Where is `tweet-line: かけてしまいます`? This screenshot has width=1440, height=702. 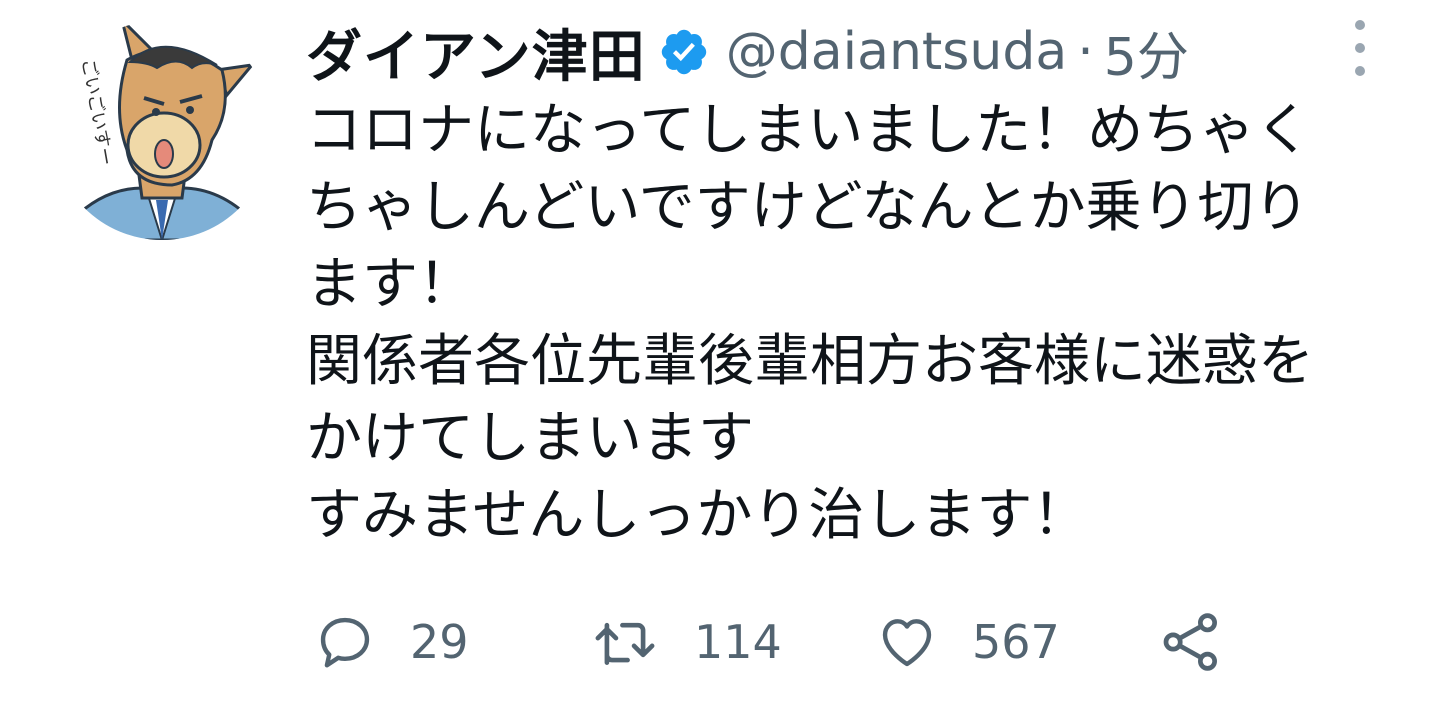
tweet-line: かけてしまいます is located at coordinates (530, 438).